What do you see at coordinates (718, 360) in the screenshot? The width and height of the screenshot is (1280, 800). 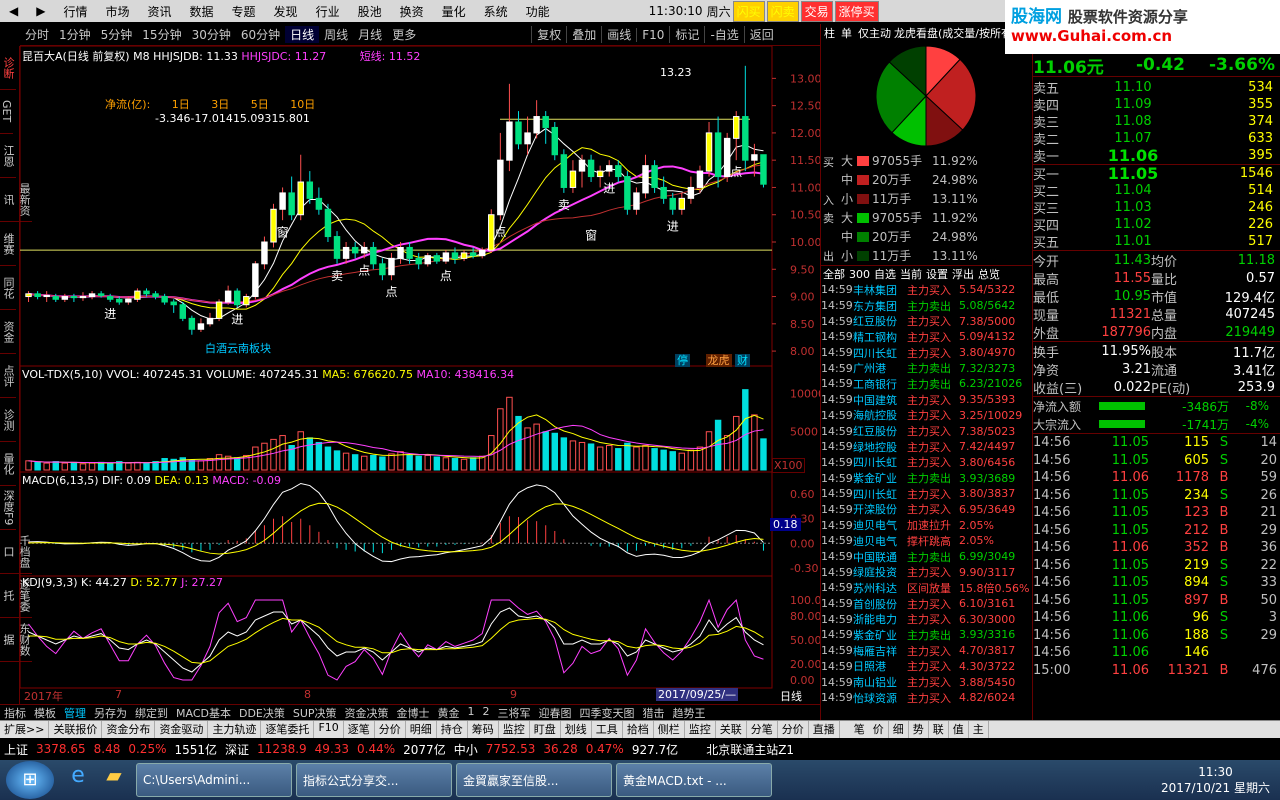 I see `tag-dragon-tiger: 龙虎` at bounding box center [718, 360].